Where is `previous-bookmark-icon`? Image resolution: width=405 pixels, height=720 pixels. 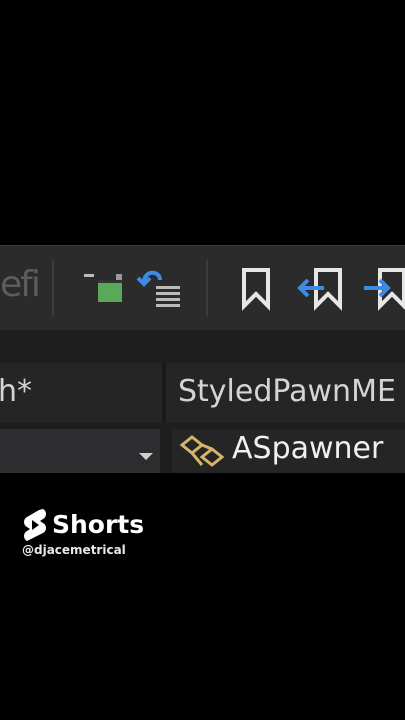
previous-bookmark-icon is located at coordinates (319, 289).